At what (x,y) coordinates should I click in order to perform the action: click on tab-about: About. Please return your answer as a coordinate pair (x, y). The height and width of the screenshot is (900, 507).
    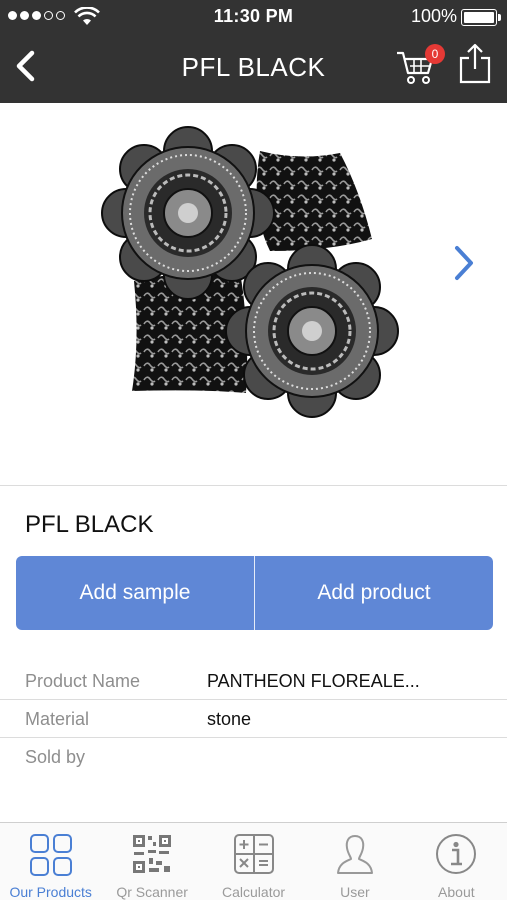
    Looking at the image, I should click on (456, 861).